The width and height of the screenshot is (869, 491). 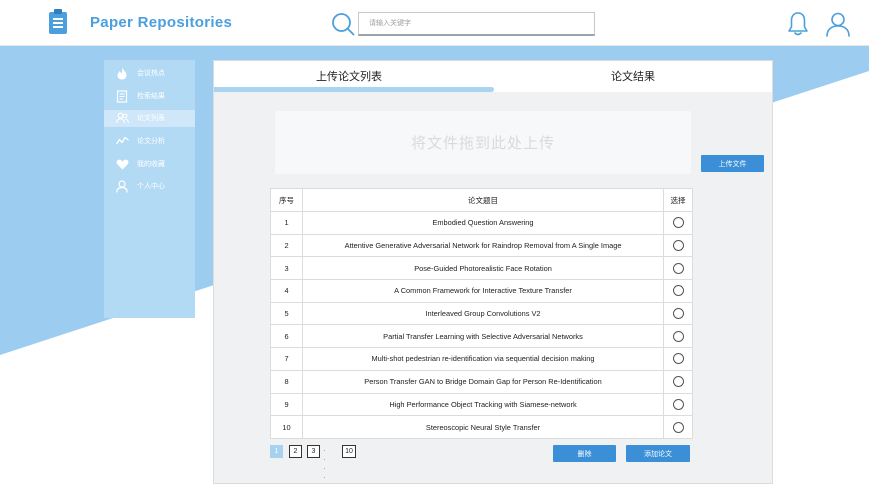 What do you see at coordinates (633, 76) in the screenshot?
I see `tab-paper-results: 论文结果` at bounding box center [633, 76].